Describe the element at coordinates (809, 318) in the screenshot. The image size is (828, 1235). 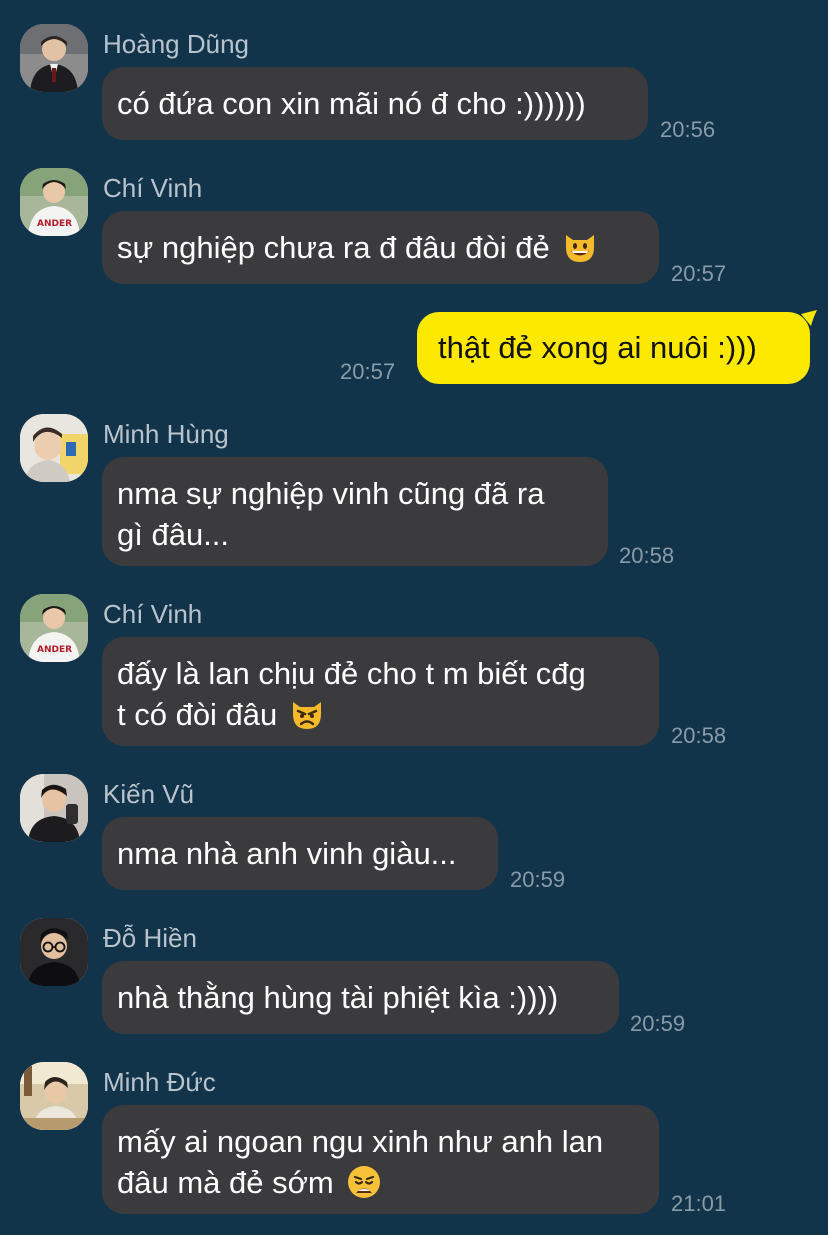
I see `bubble-tail` at that location.